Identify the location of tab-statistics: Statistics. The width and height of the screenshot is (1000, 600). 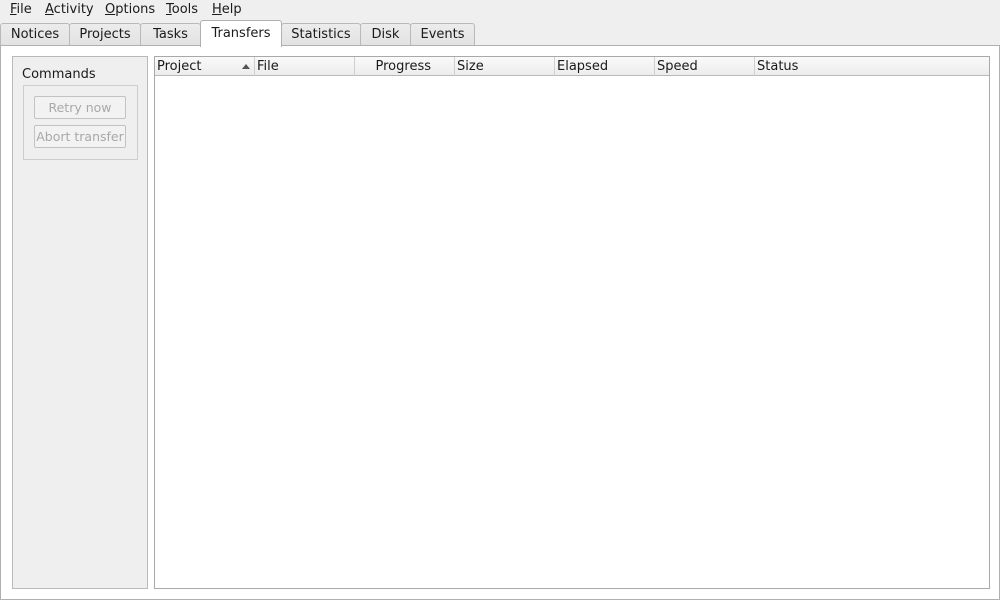
(321, 34).